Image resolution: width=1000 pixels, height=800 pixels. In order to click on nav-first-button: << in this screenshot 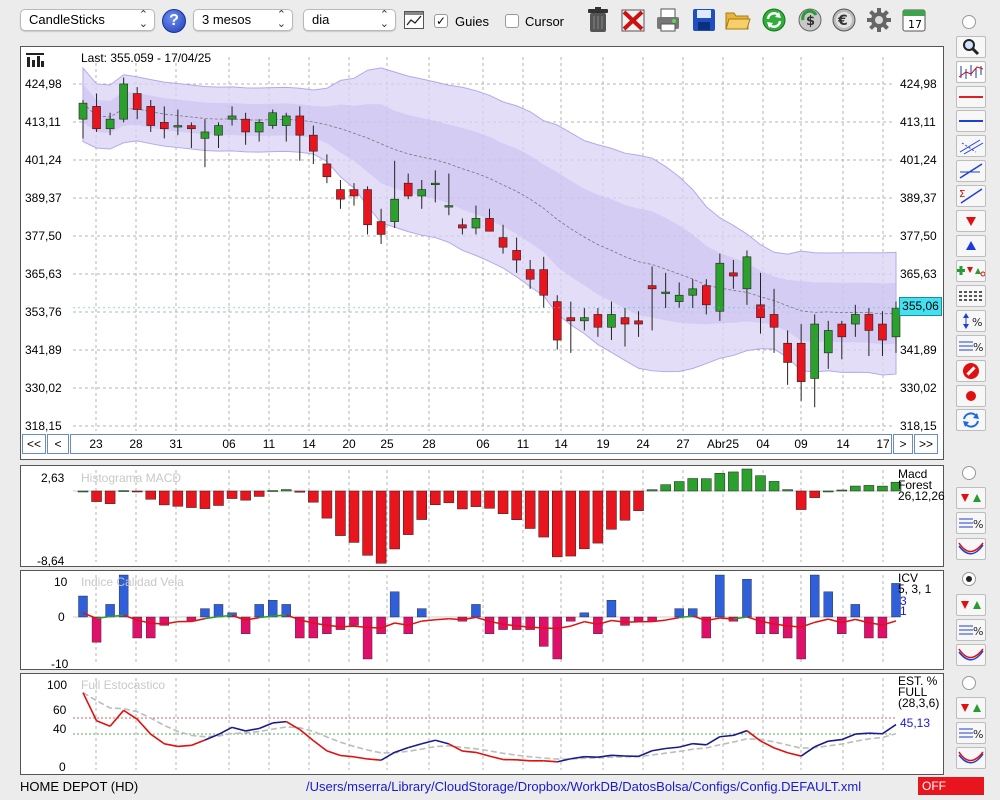, I will do `click(34, 444)`.